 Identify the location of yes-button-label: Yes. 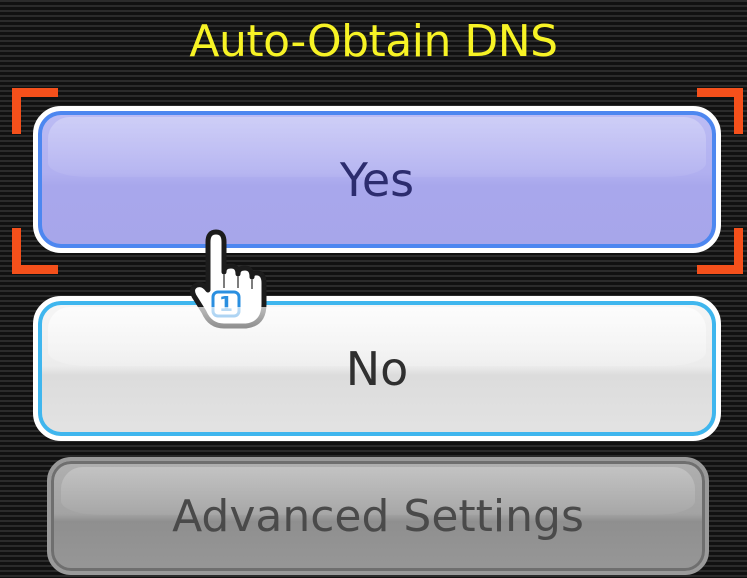
(377, 179).